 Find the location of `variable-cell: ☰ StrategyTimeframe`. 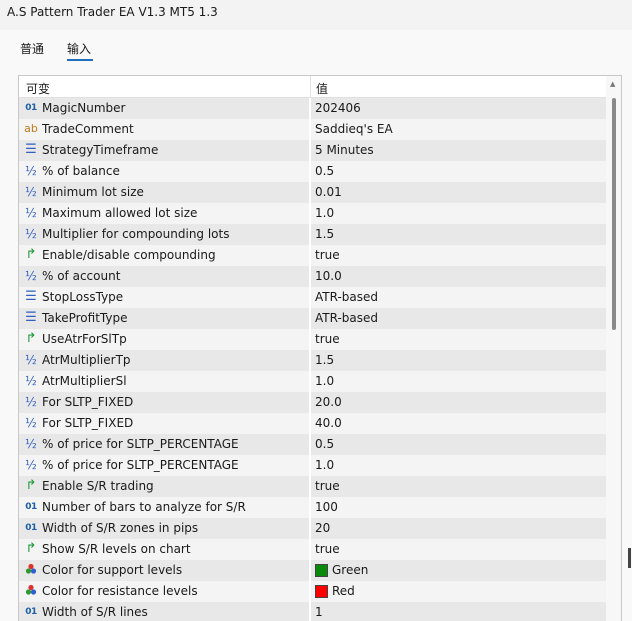

variable-cell: ☰ StrategyTimeframe is located at coordinates (164, 150).